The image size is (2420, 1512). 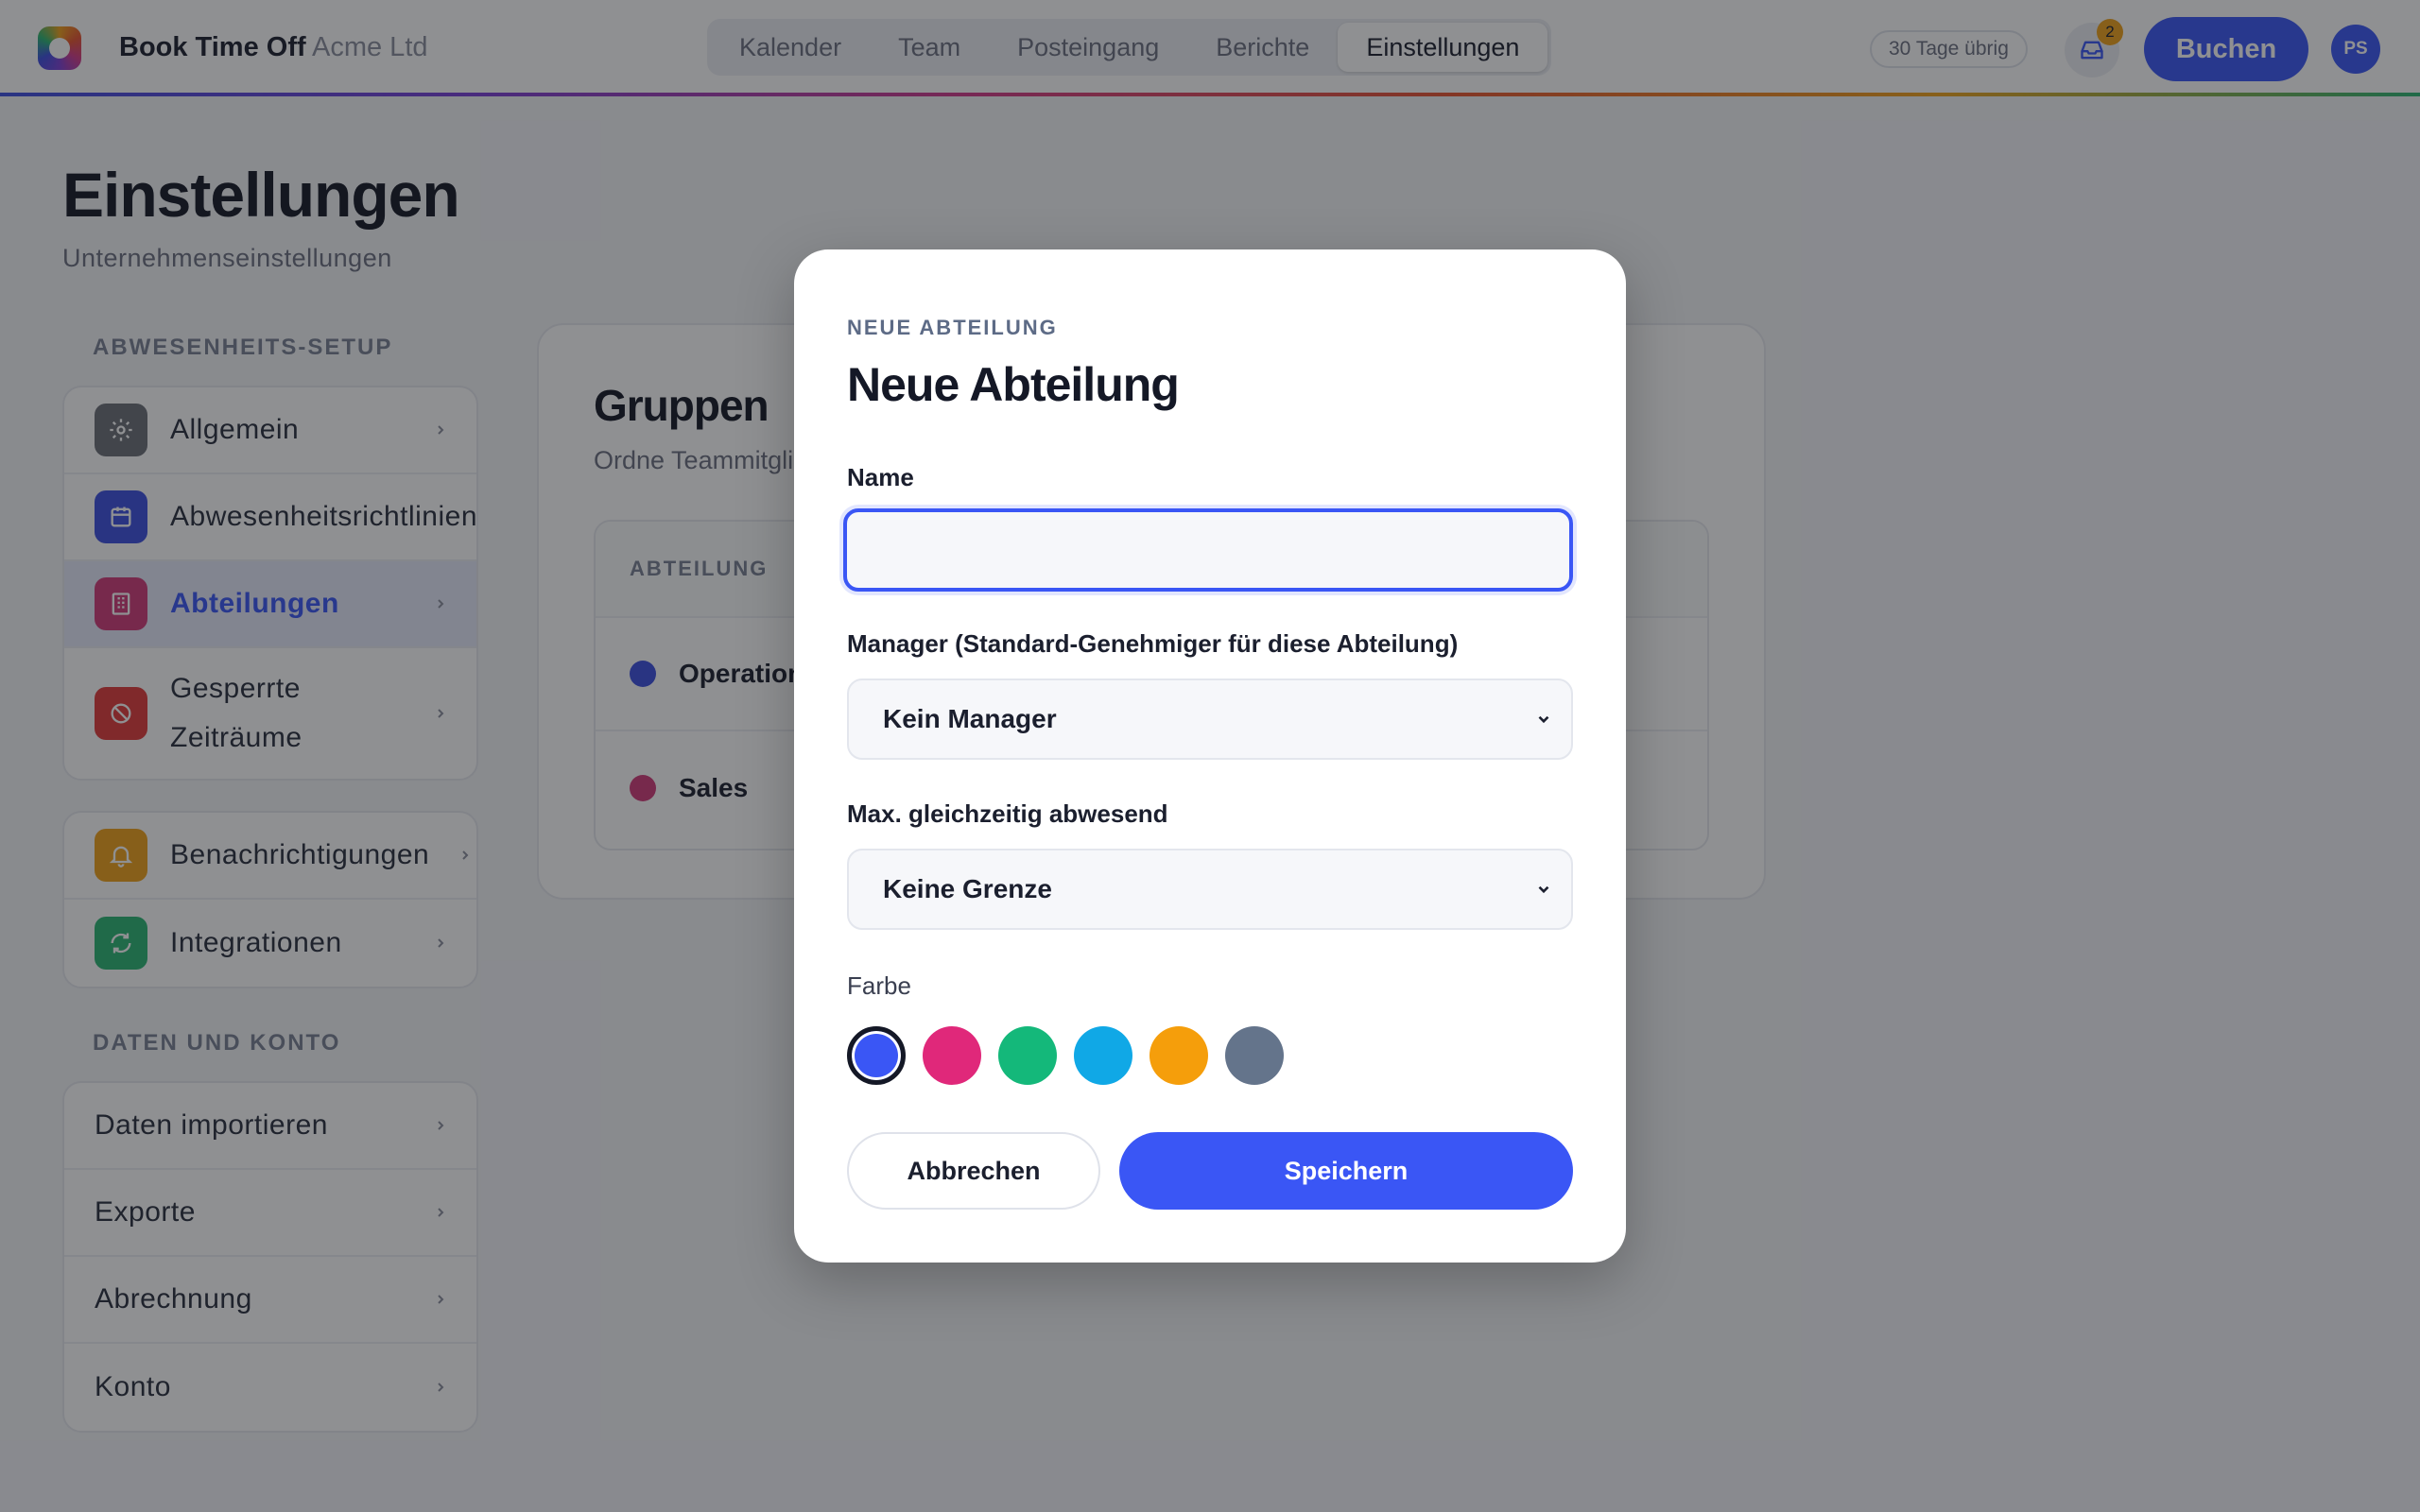 What do you see at coordinates (1208, 550) in the screenshot?
I see `name-input` at bounding box center [1208, 550].